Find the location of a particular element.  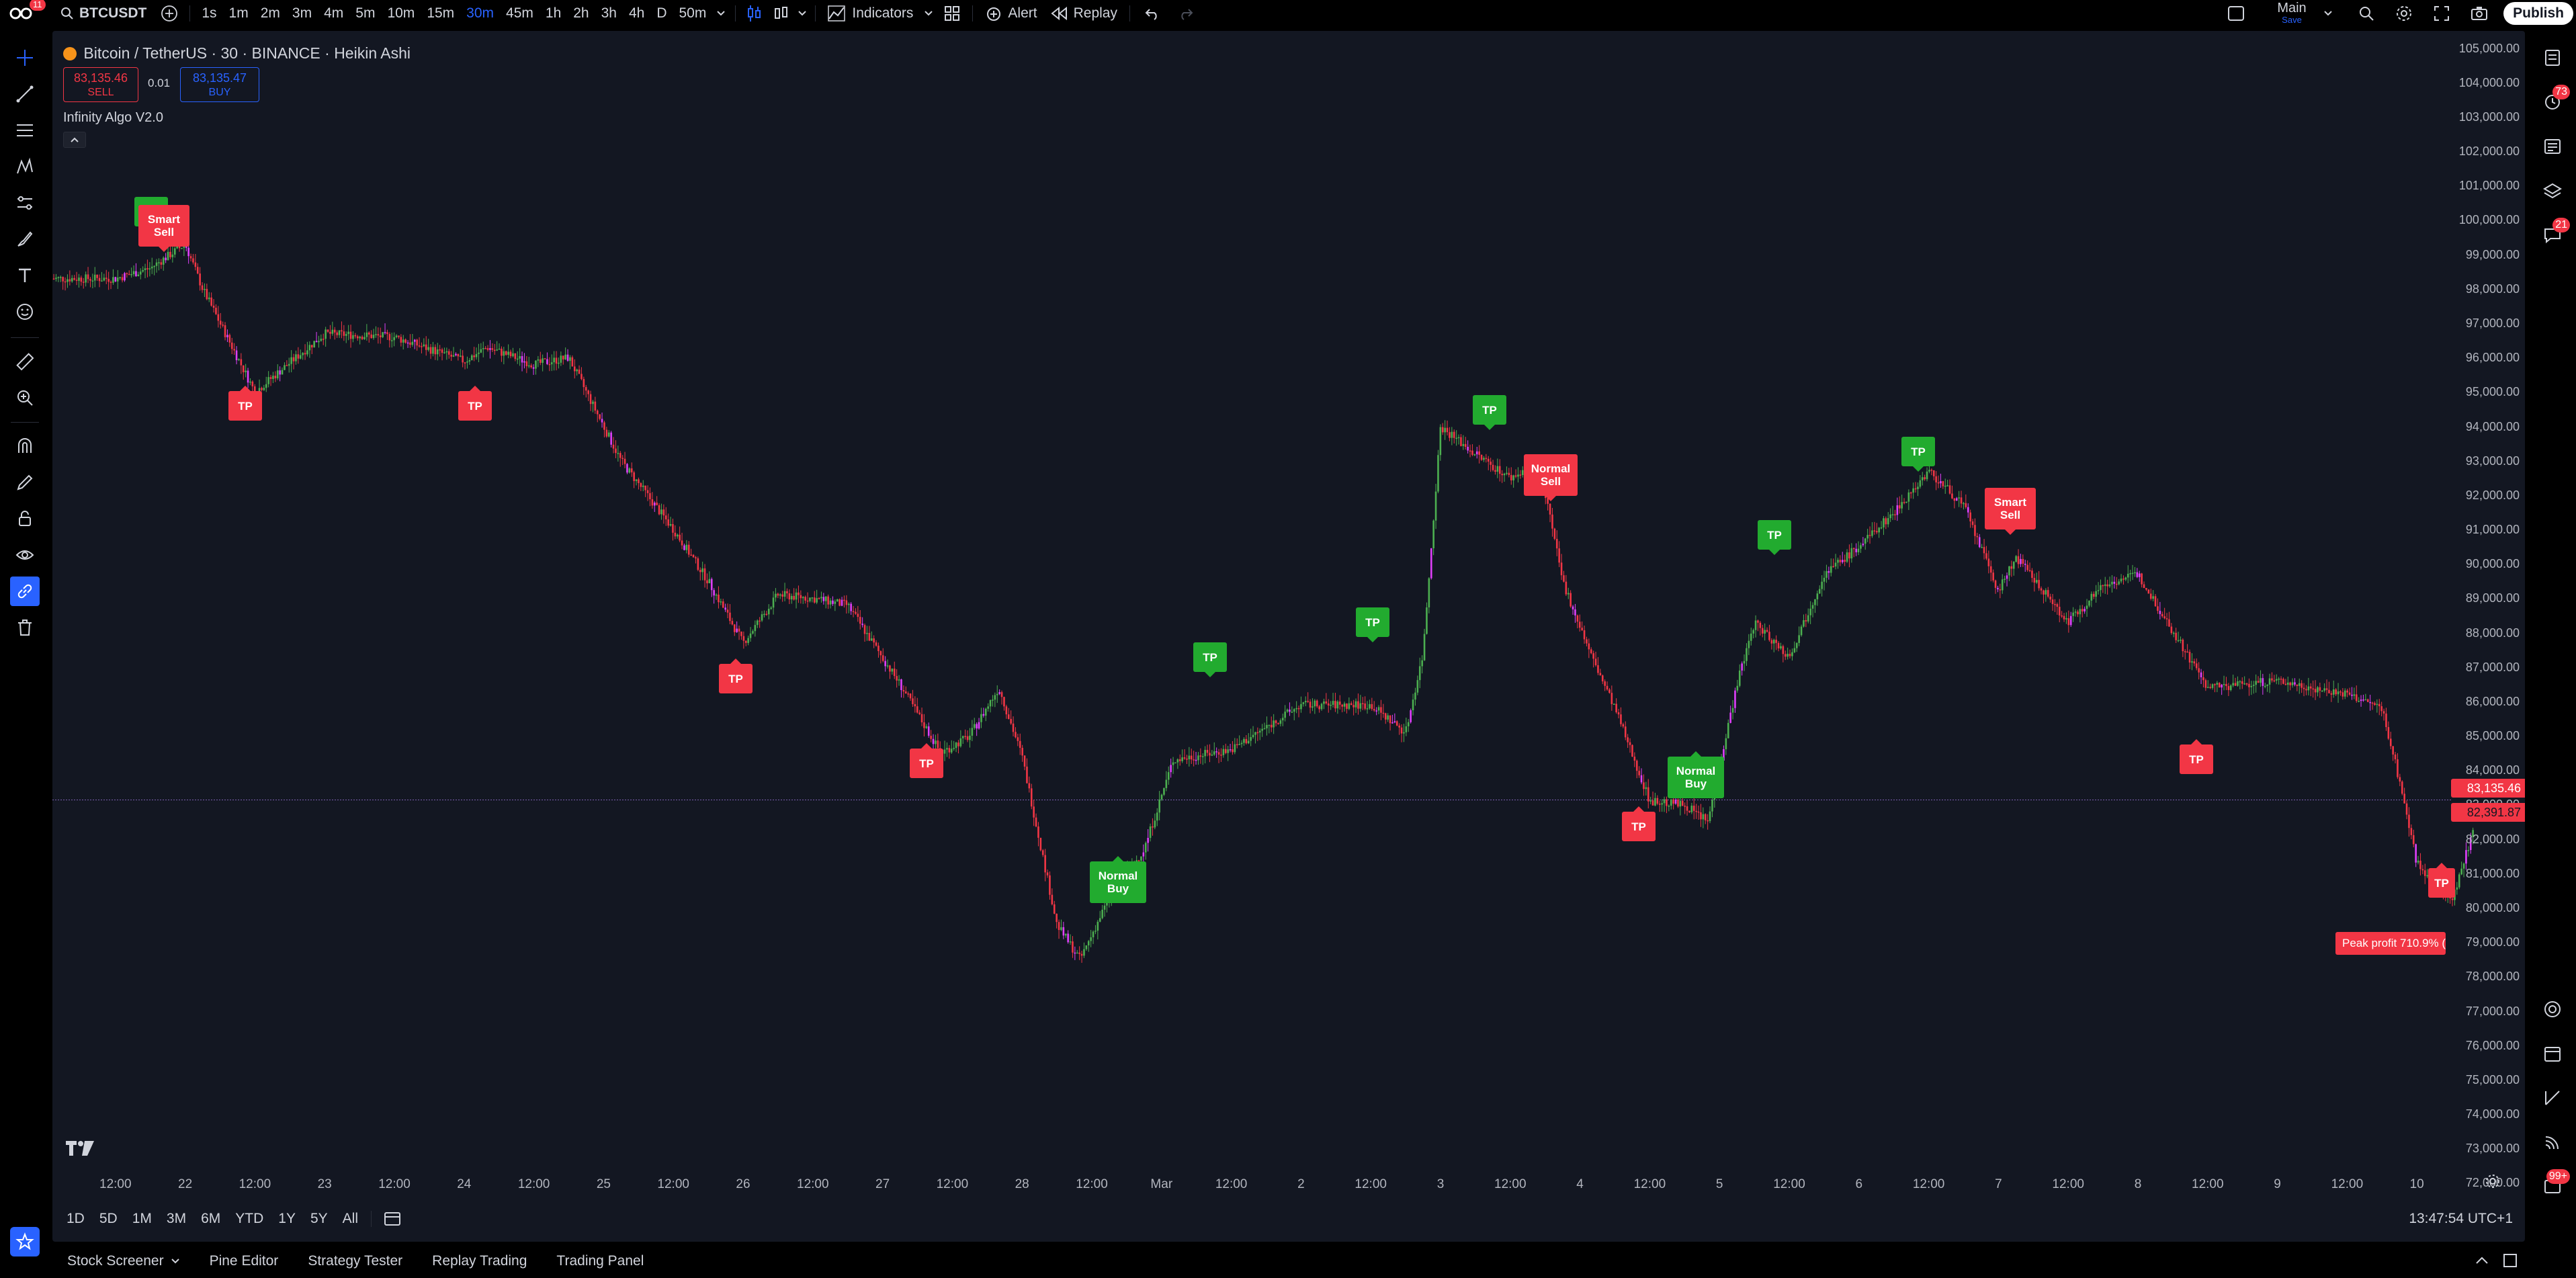

range-5y: 5Y is located at coordinates (319, 1219).